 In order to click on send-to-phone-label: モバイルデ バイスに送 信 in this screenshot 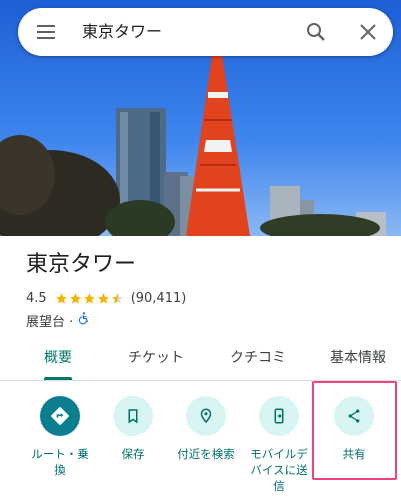, I will do `click(279, 470)`.